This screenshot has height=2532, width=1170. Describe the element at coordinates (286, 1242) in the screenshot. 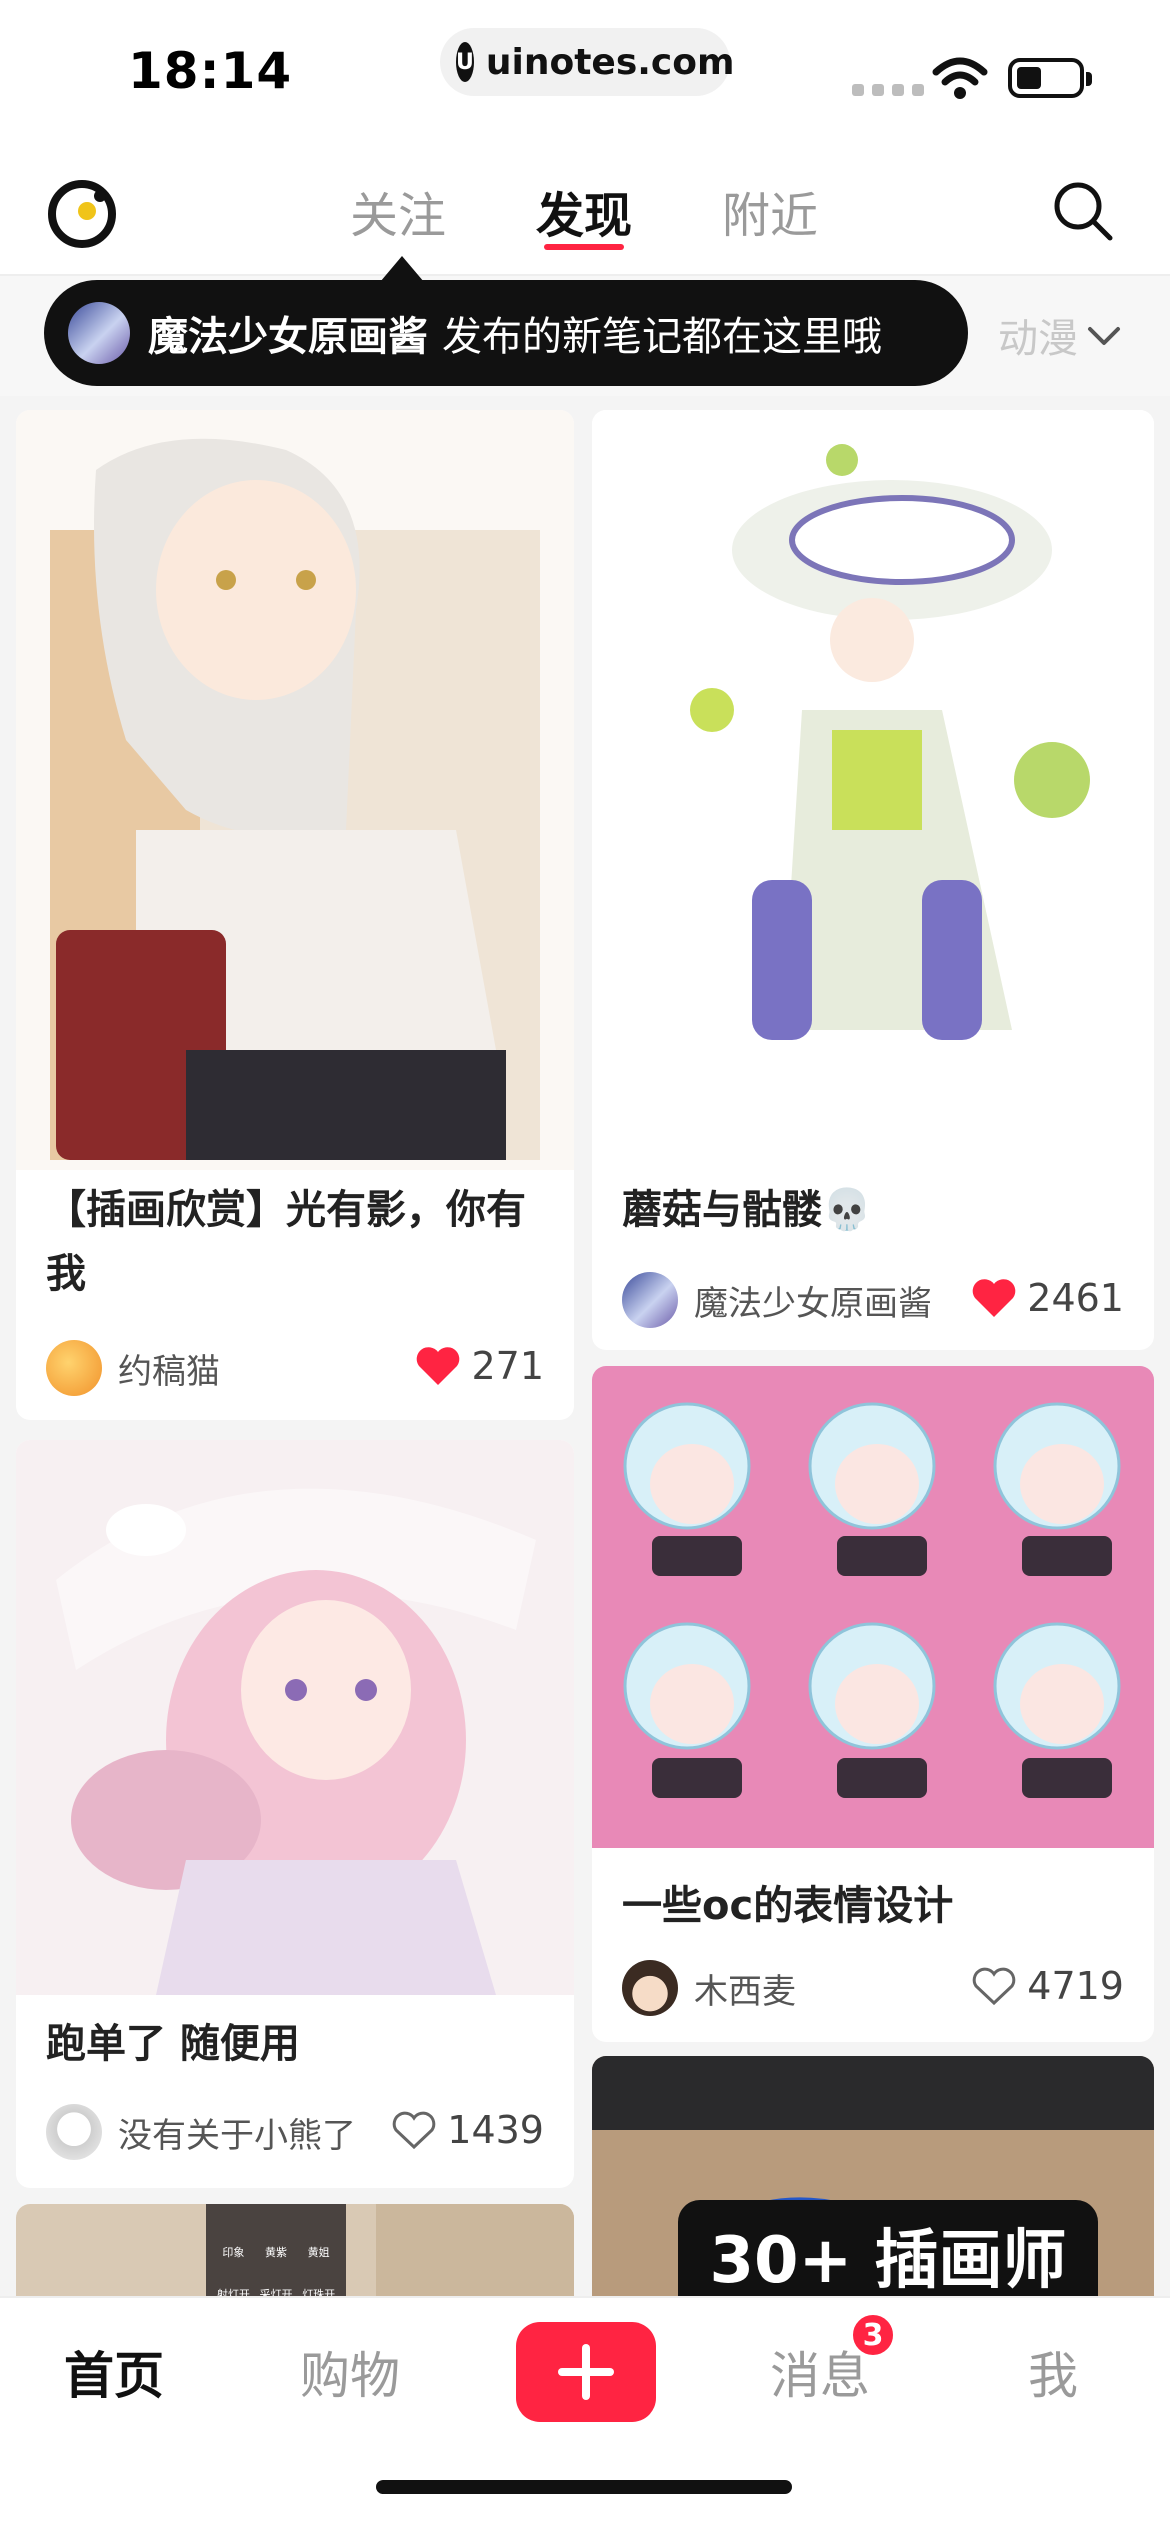

I see `note-title: 【插画欣赏】光有影，你有我` at that location.